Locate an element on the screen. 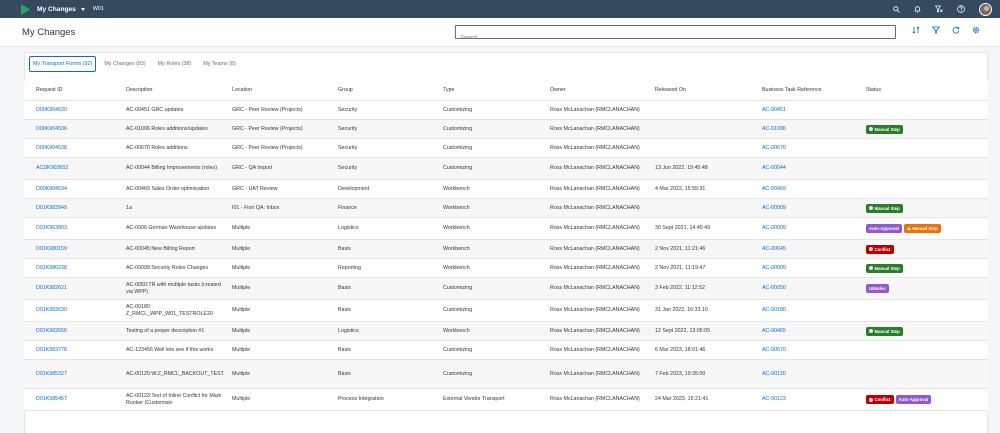  request-id-link: D01K985327 is located at coordinates (75, 374).